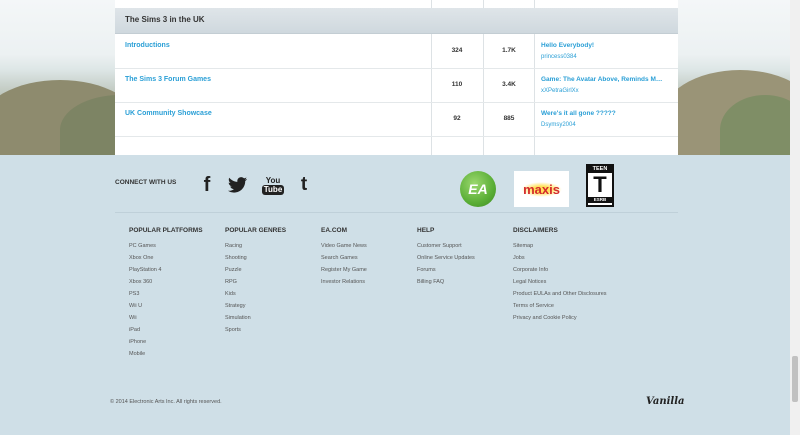 The image size is (800, 435). Describe the element at coordinates (166, 306) in the screenshot. I see `footer-link: Wii U` at that location.